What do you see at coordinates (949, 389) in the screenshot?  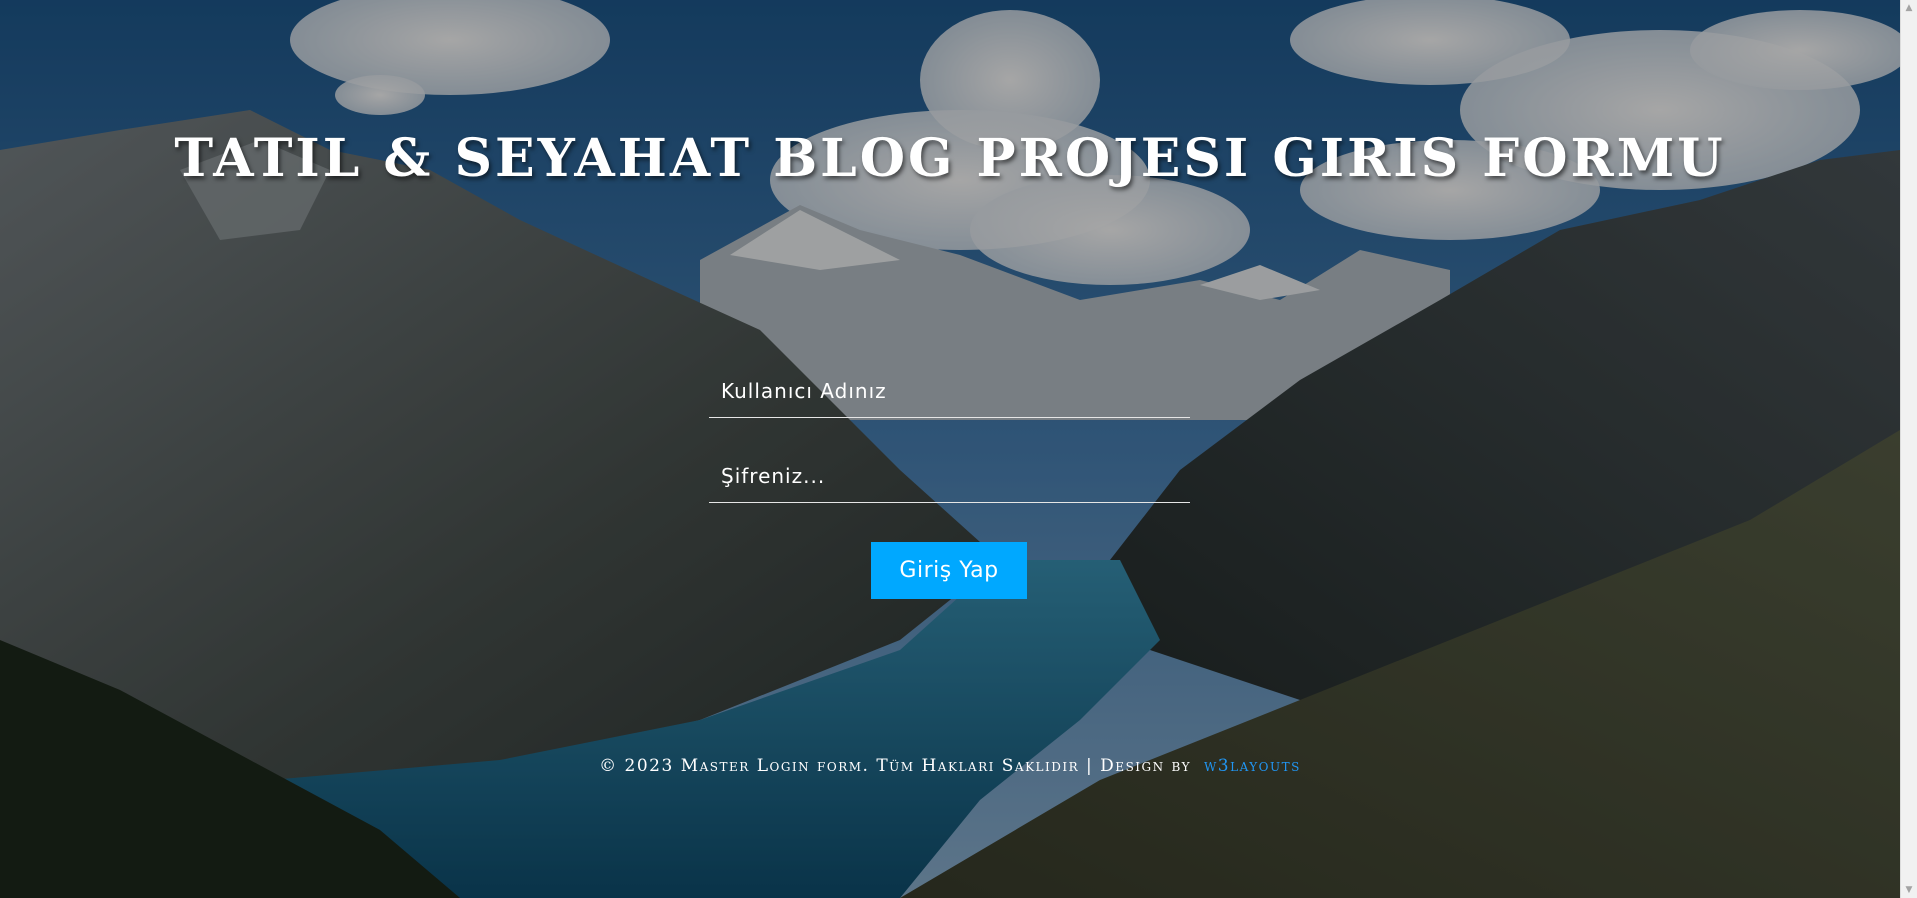 I see `username-input` at bounding box center [949, 389].